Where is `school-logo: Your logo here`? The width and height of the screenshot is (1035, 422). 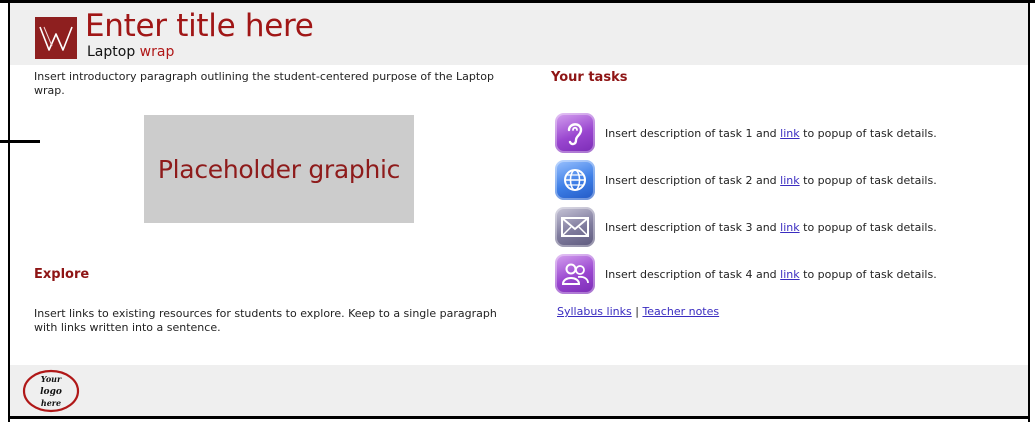 school-logo: Your logo here is located at coordinates (51, 393).